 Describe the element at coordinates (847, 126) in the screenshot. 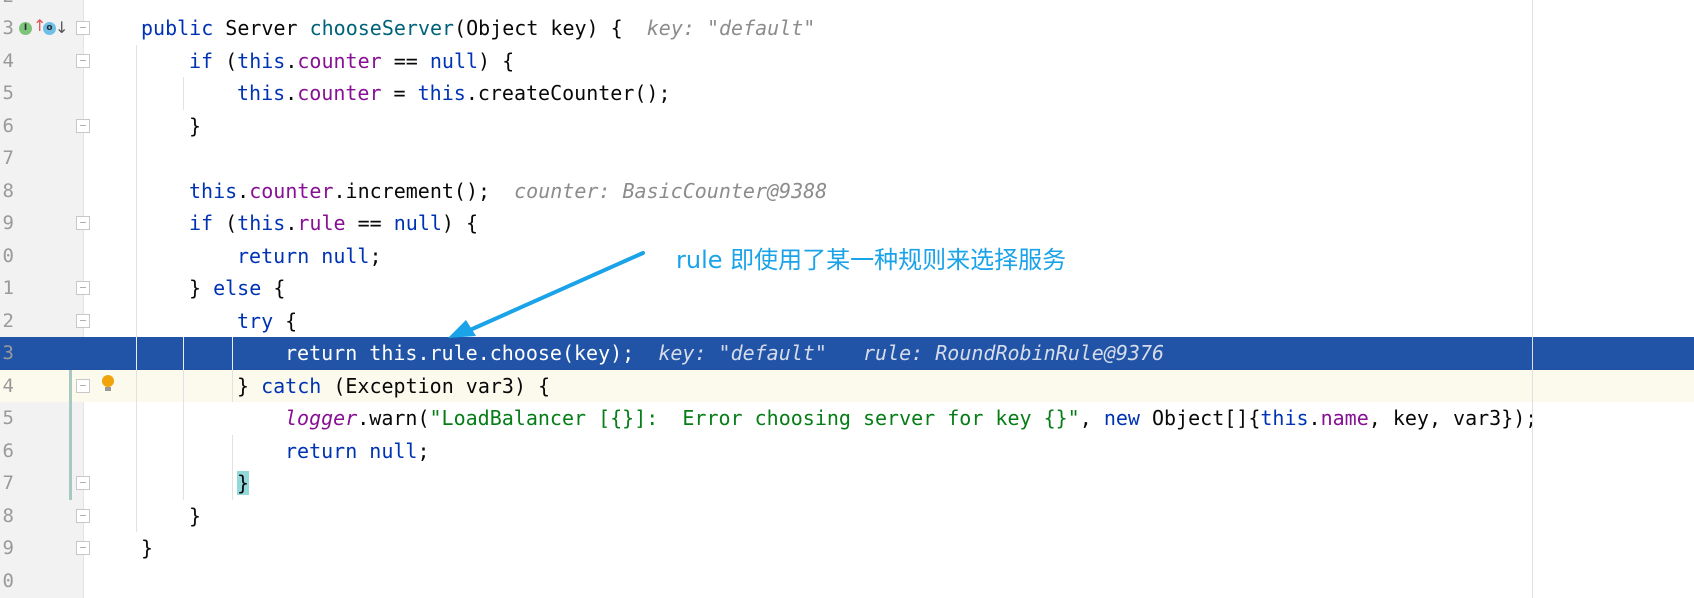

I see `code-line: 6}` at that location.